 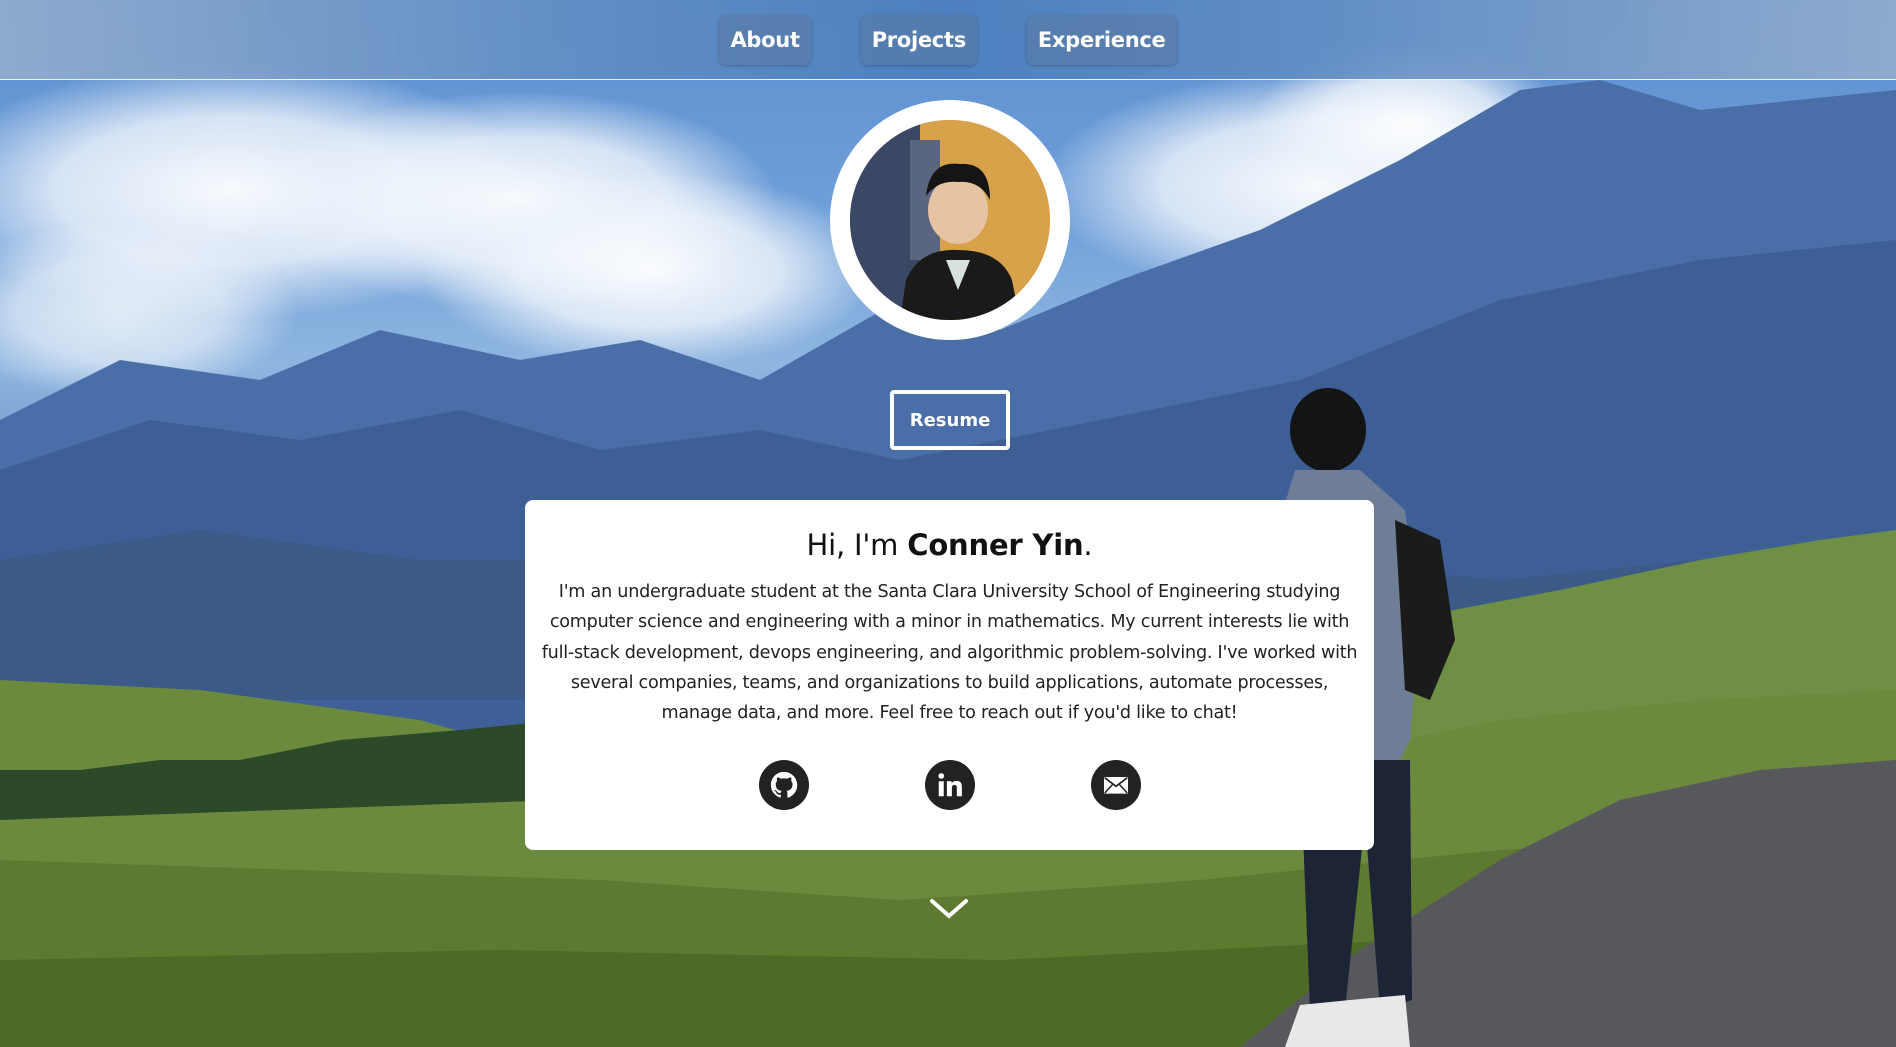 What do you see at coordinates (995, 545) in the screenshot?
I see `name-text: Conner Yin` at bounding box center [995, 545].